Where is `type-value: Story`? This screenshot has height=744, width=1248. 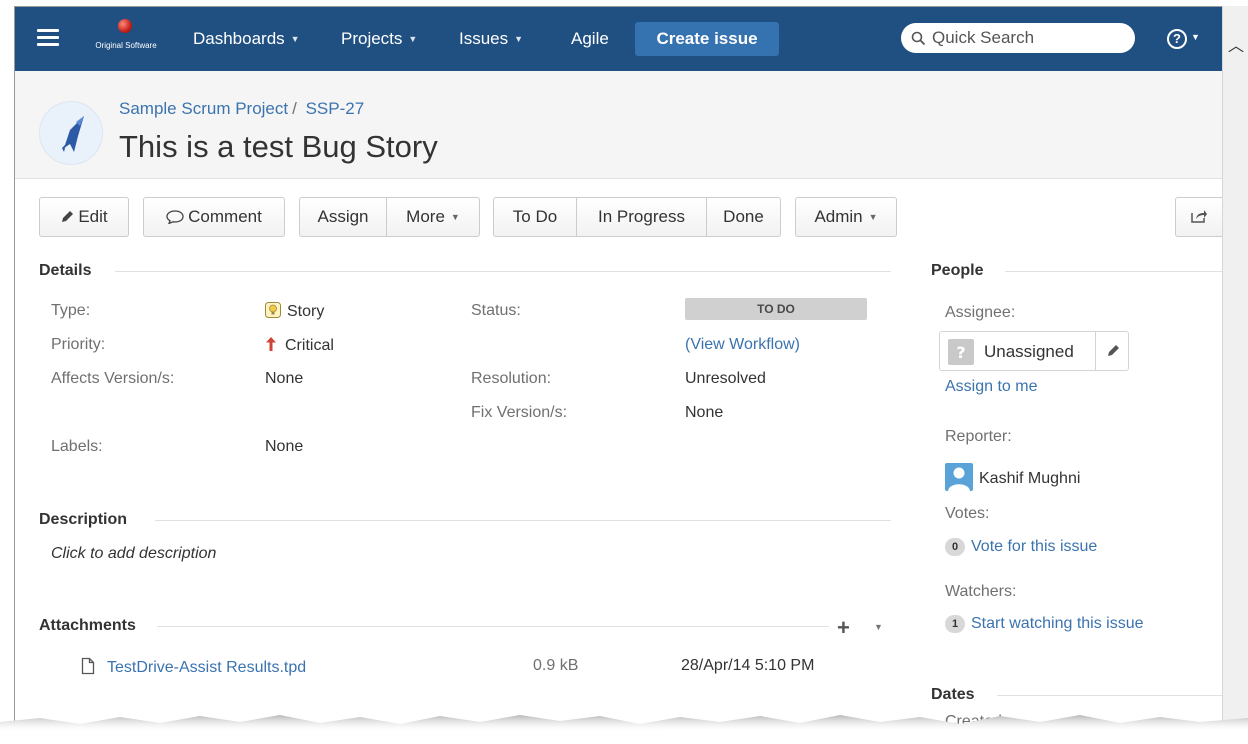
type-value: Story is located at coordinates (294, 311).